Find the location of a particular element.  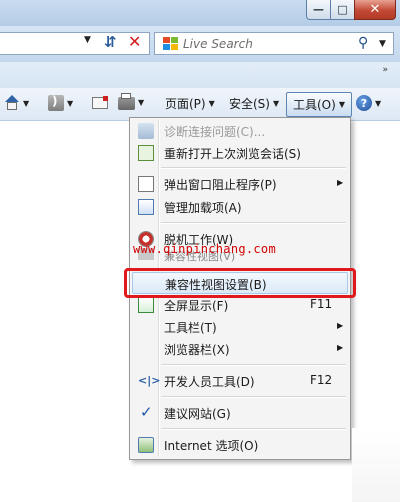

menu-item-compat-view-settings: 兼容性视图设置(B) is located at coordinates (240, 283).